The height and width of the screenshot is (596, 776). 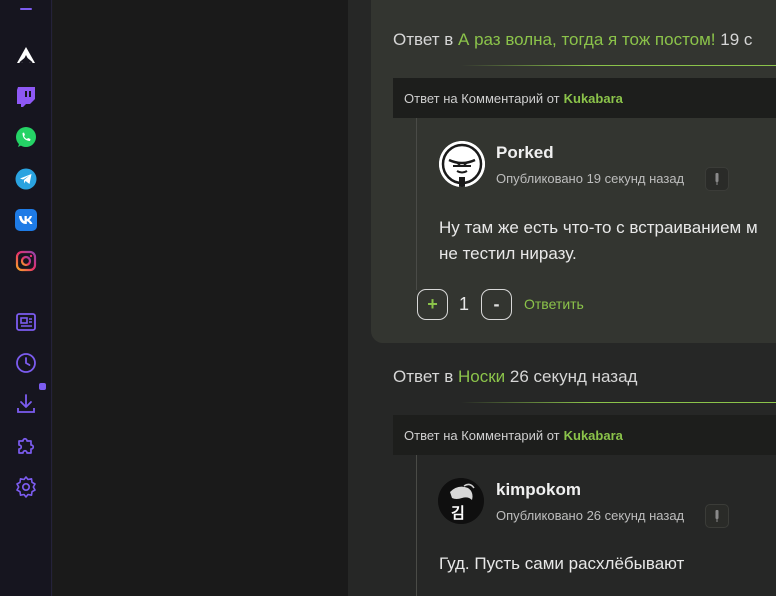 I want to click on news-icon, so click(x=26, y=322).